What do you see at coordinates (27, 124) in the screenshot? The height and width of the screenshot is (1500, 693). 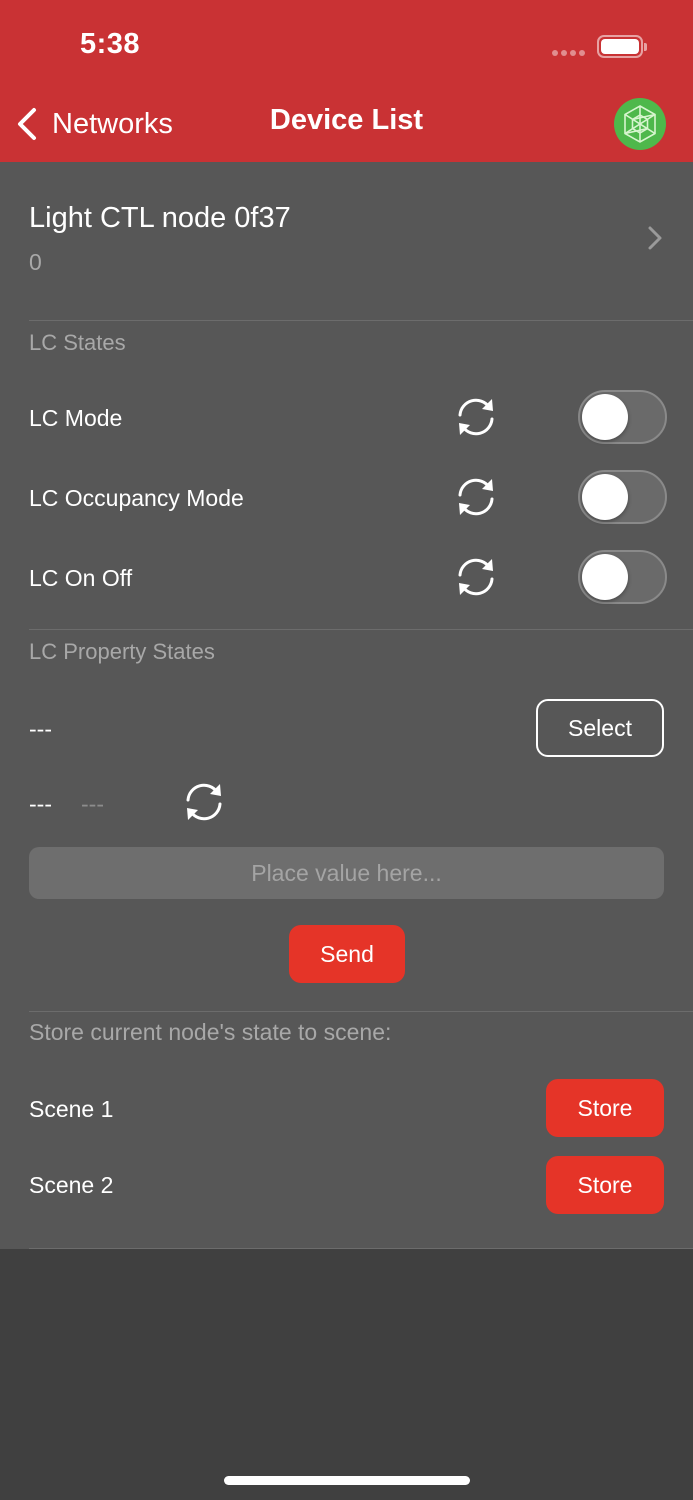 I see `chevron-left-icon` at bounding box center [27, 124].